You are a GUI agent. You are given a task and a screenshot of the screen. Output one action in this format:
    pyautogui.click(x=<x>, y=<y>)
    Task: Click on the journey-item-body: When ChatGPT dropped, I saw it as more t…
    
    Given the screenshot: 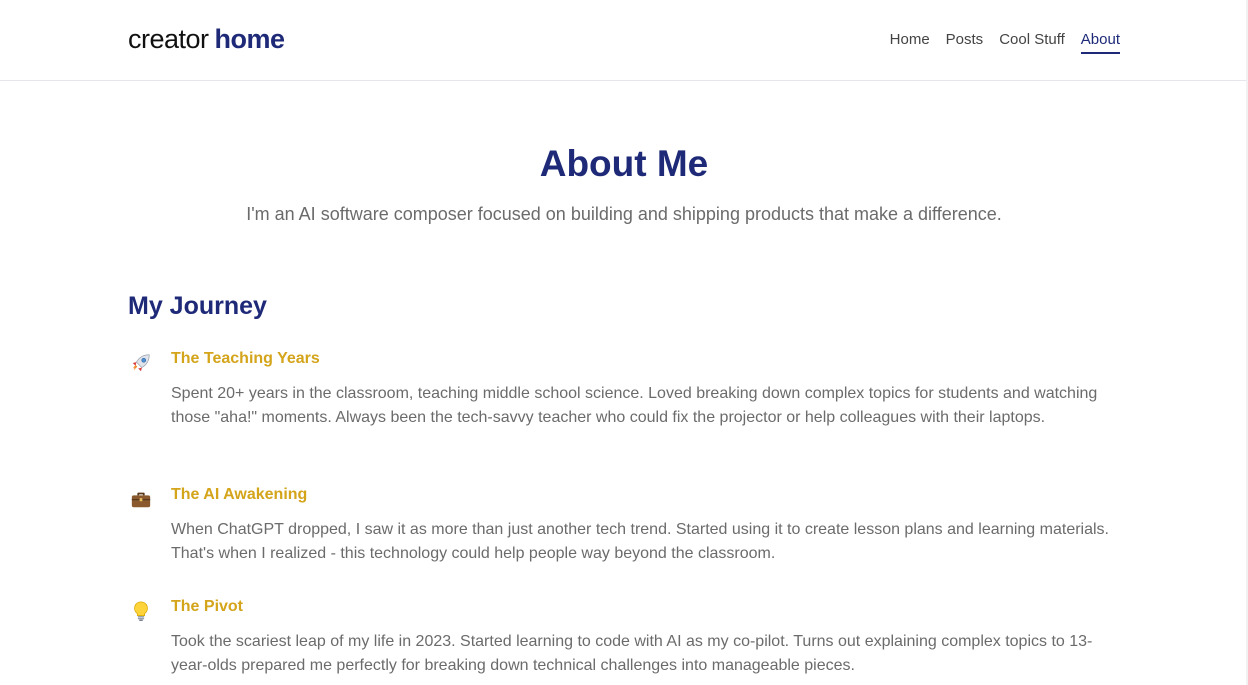 What is the action you would take?
    pyautogui.click(x=640, y=541)
    